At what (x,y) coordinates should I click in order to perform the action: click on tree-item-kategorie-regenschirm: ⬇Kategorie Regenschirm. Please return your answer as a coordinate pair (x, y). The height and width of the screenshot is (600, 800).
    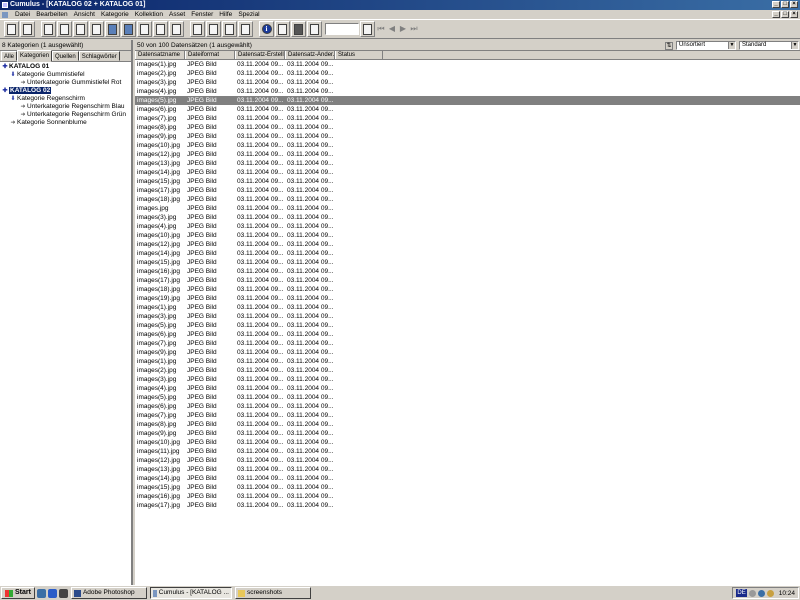
    Looking at the image, I should click on (65, 99).